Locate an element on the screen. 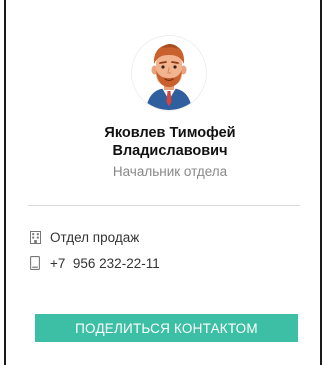 Image resolution: width=326 pixels, height=365 pixels. contact-name-line2: Владиславович is located at coordinates (170, 151).